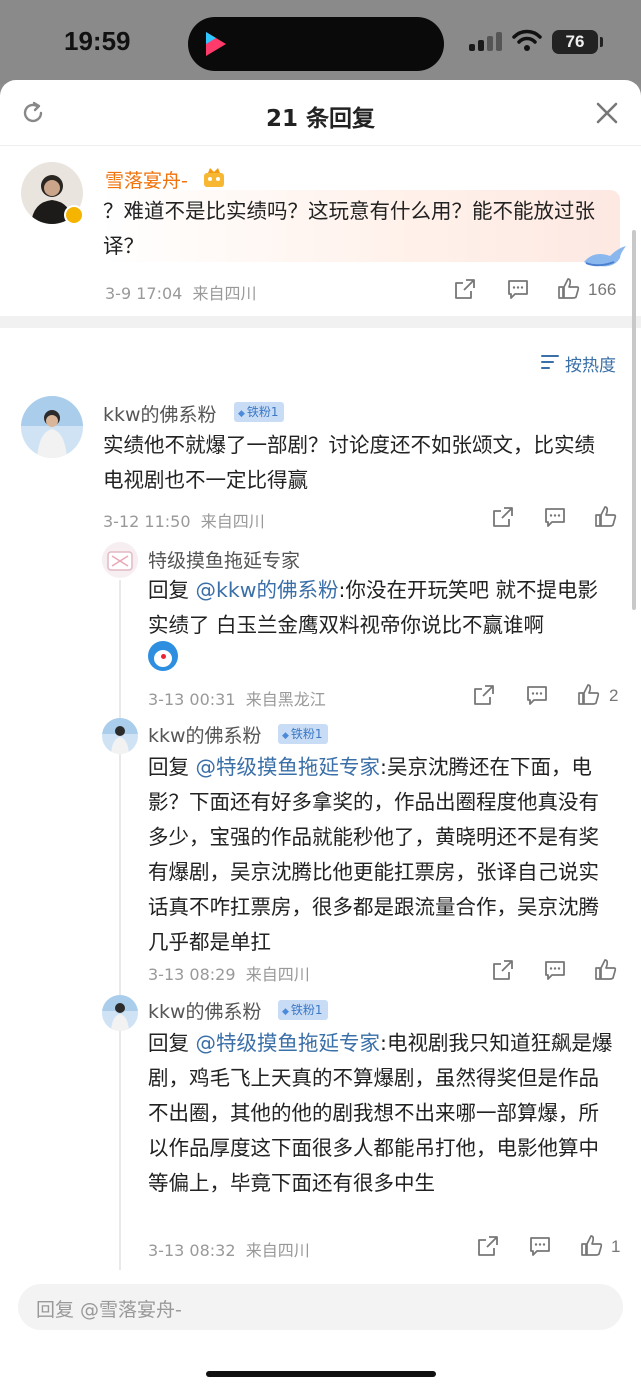  I want to click on comment-location: 来自黑龙江, so click(285, 699).